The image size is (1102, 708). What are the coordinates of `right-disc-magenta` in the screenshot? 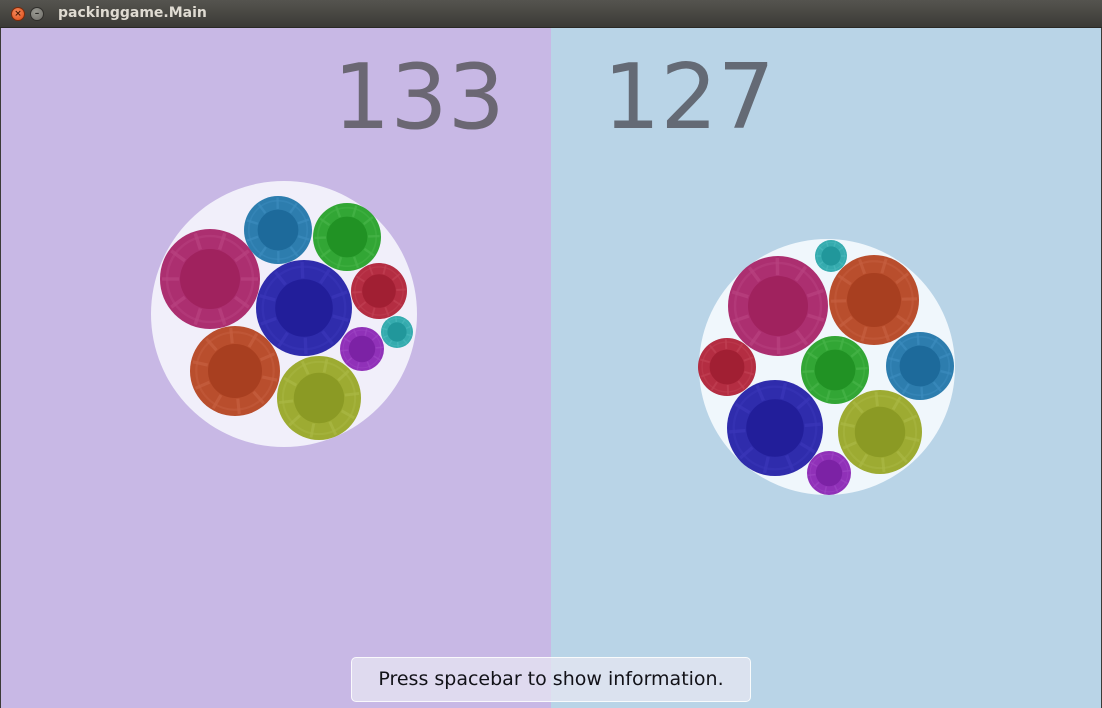 It's located at (778, 306).